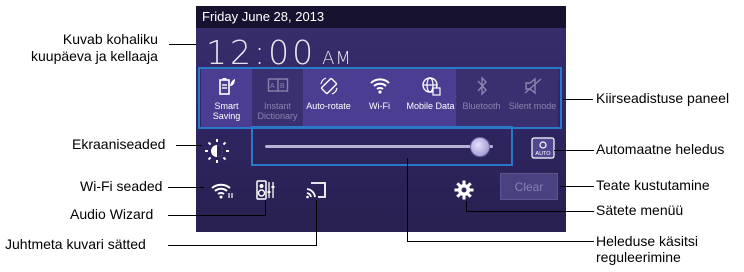 The width and height of the screenshot is (744, 272). Describe the element at coordinates (638, 257) in the screenshot. I see `callout-manual-brightness-line2: reguleerimine` at that location.